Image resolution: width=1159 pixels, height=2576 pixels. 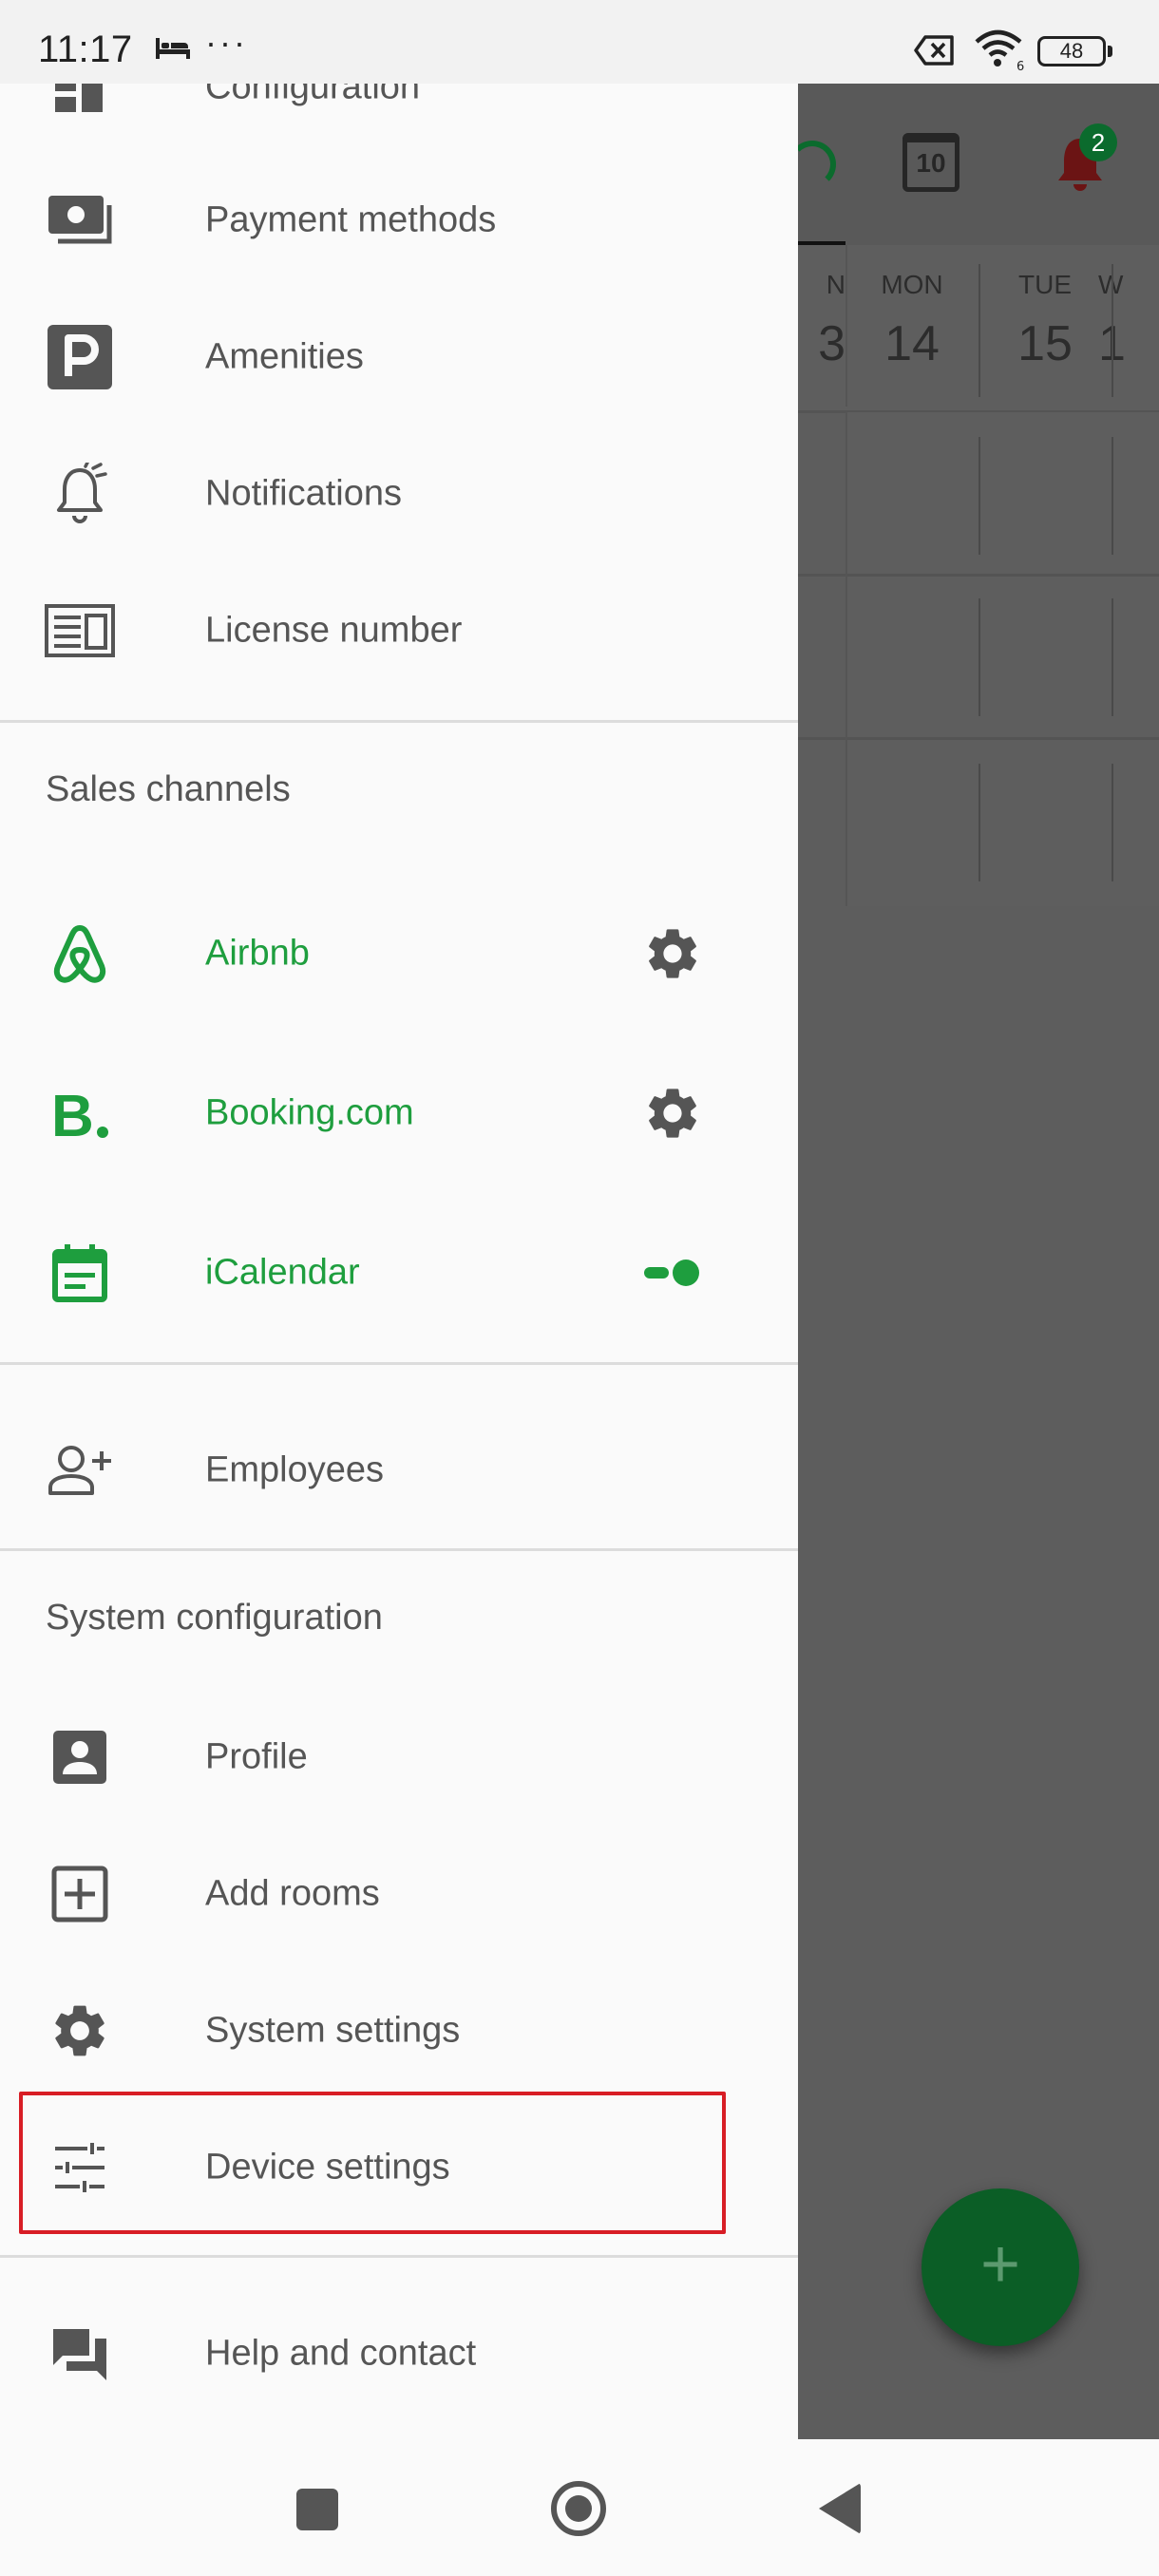 What do you see at coordinates (257, 953) in the screenshot?
I see `drawer-item-label: Airbnb` at bounding box center [257, 953].